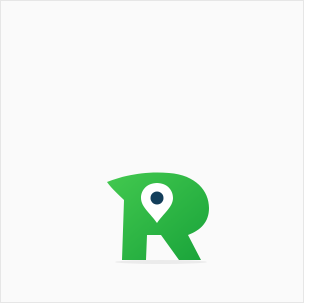  What do you see at coordinates (161, 262) in the screenshot?
I see `logo-shadow` at bounding box center [161, 262].